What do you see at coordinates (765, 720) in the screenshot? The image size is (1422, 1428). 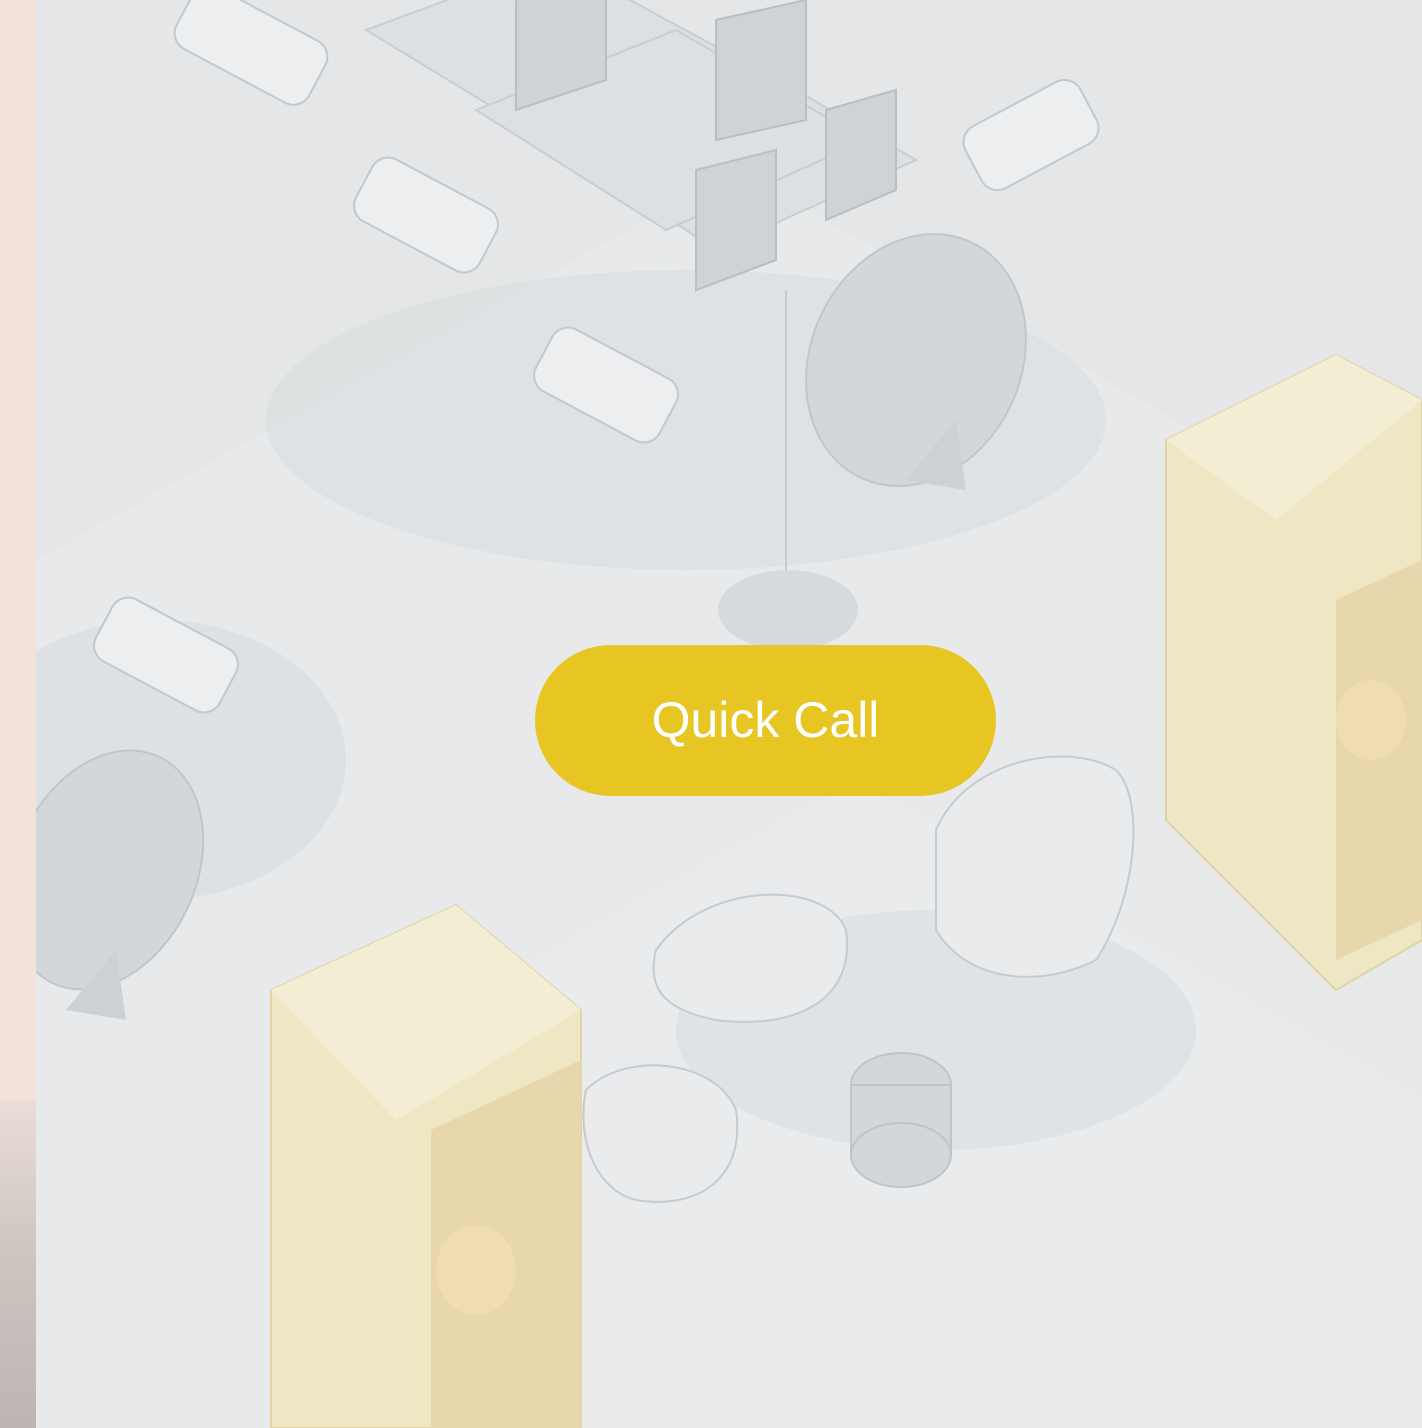 I see `quick-call-button: Quick Call` at bounding box center [765, 720].